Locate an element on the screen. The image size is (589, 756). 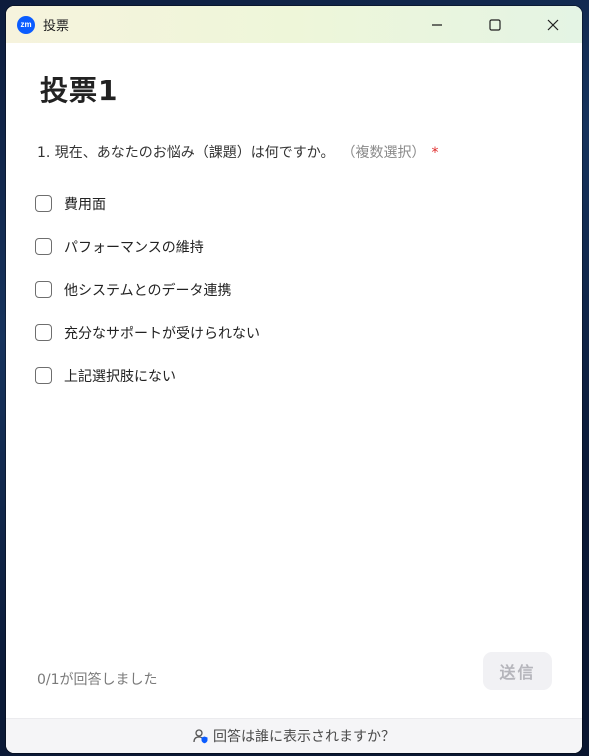
window-controls is located at coordinates (495, 24).